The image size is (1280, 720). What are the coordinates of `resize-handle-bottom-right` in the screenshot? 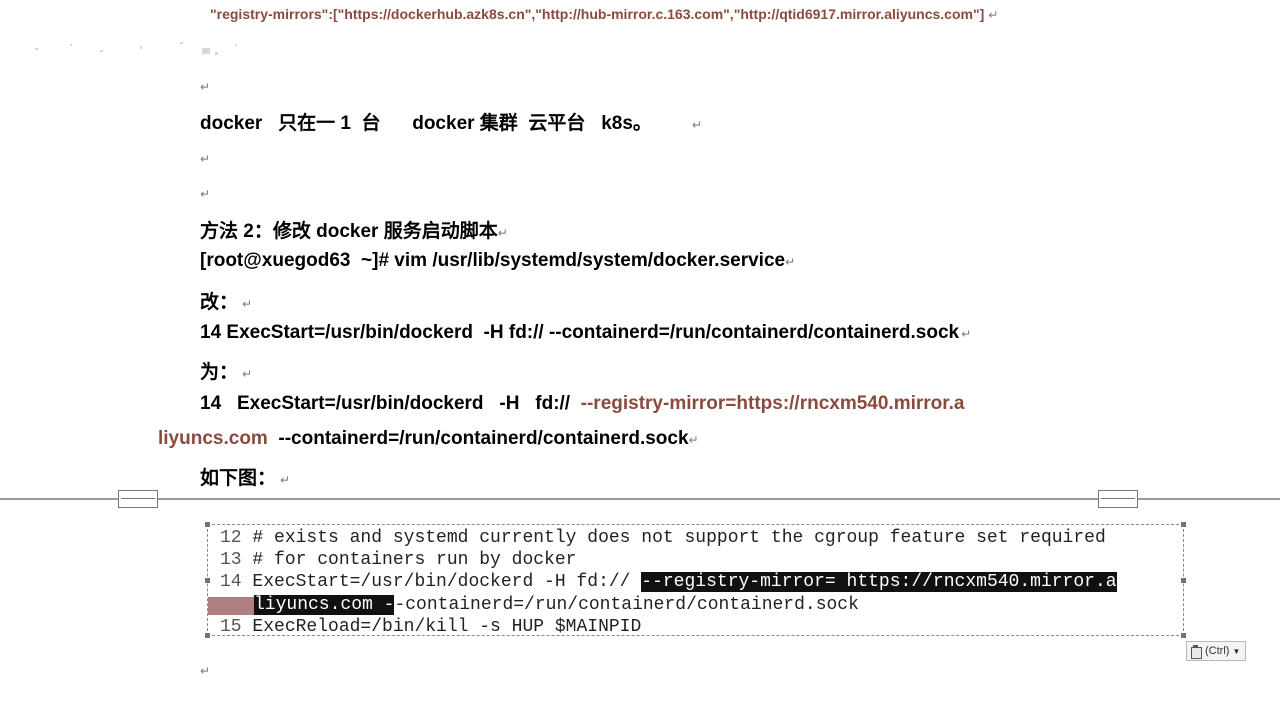 It's located at (1183, 635).